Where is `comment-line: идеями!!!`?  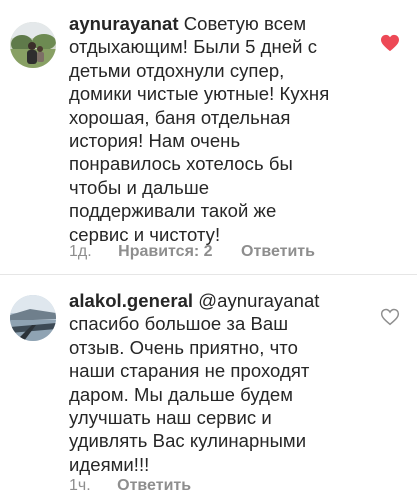
comment-line: идеями!!! is located at coordinates (109, 464).